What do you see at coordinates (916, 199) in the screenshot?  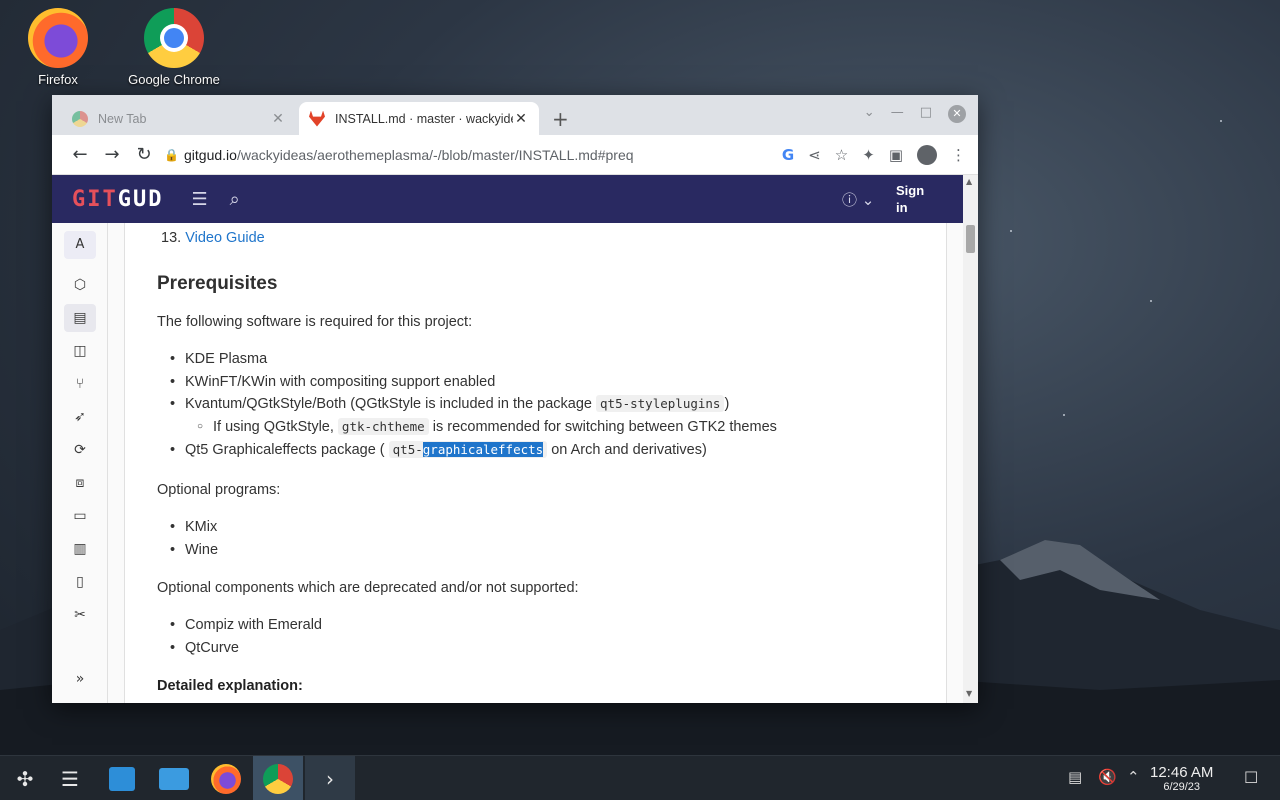 I see `sign-in-link: Sign in` at bounding box center [916, 199].